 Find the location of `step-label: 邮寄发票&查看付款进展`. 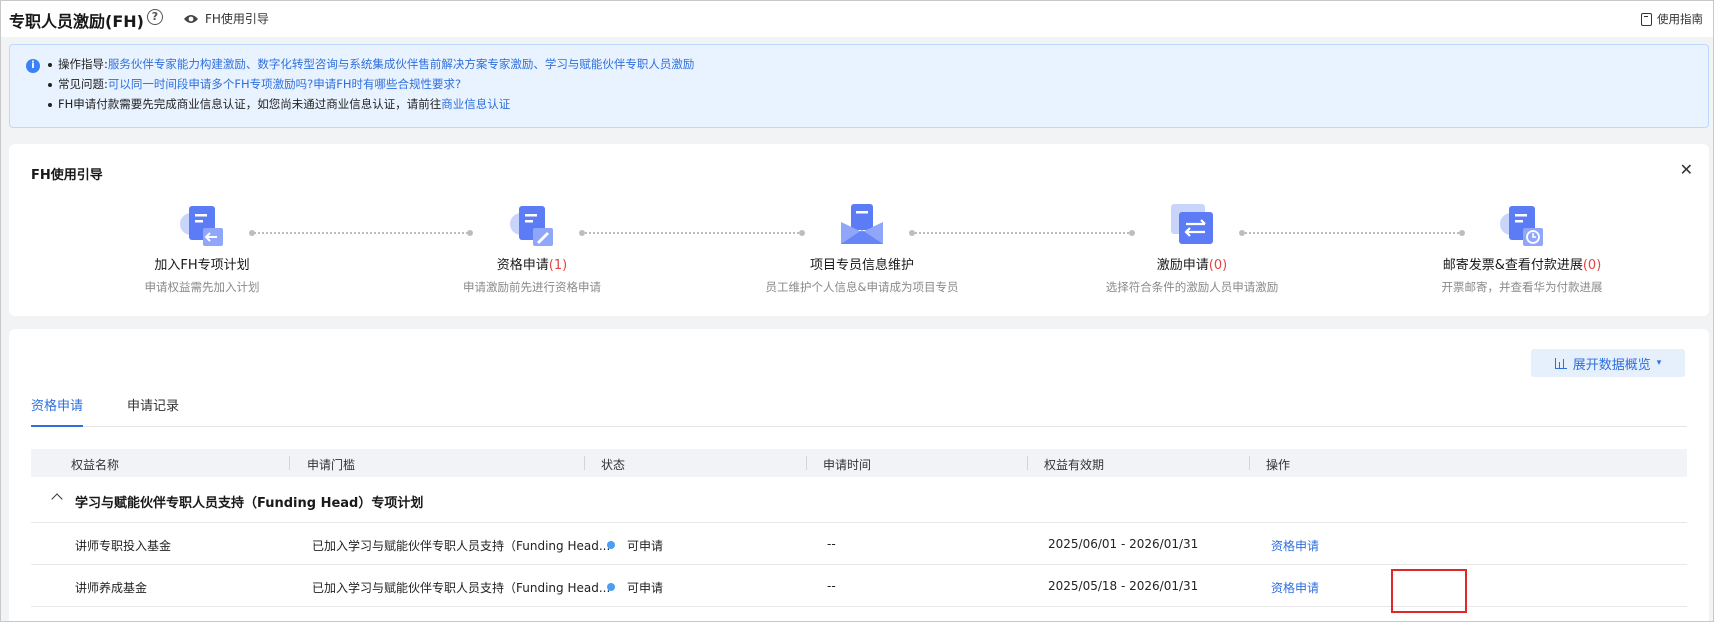

step-label: 邮寄发票&查看付款进展 is located at coordinates (1512, 265).